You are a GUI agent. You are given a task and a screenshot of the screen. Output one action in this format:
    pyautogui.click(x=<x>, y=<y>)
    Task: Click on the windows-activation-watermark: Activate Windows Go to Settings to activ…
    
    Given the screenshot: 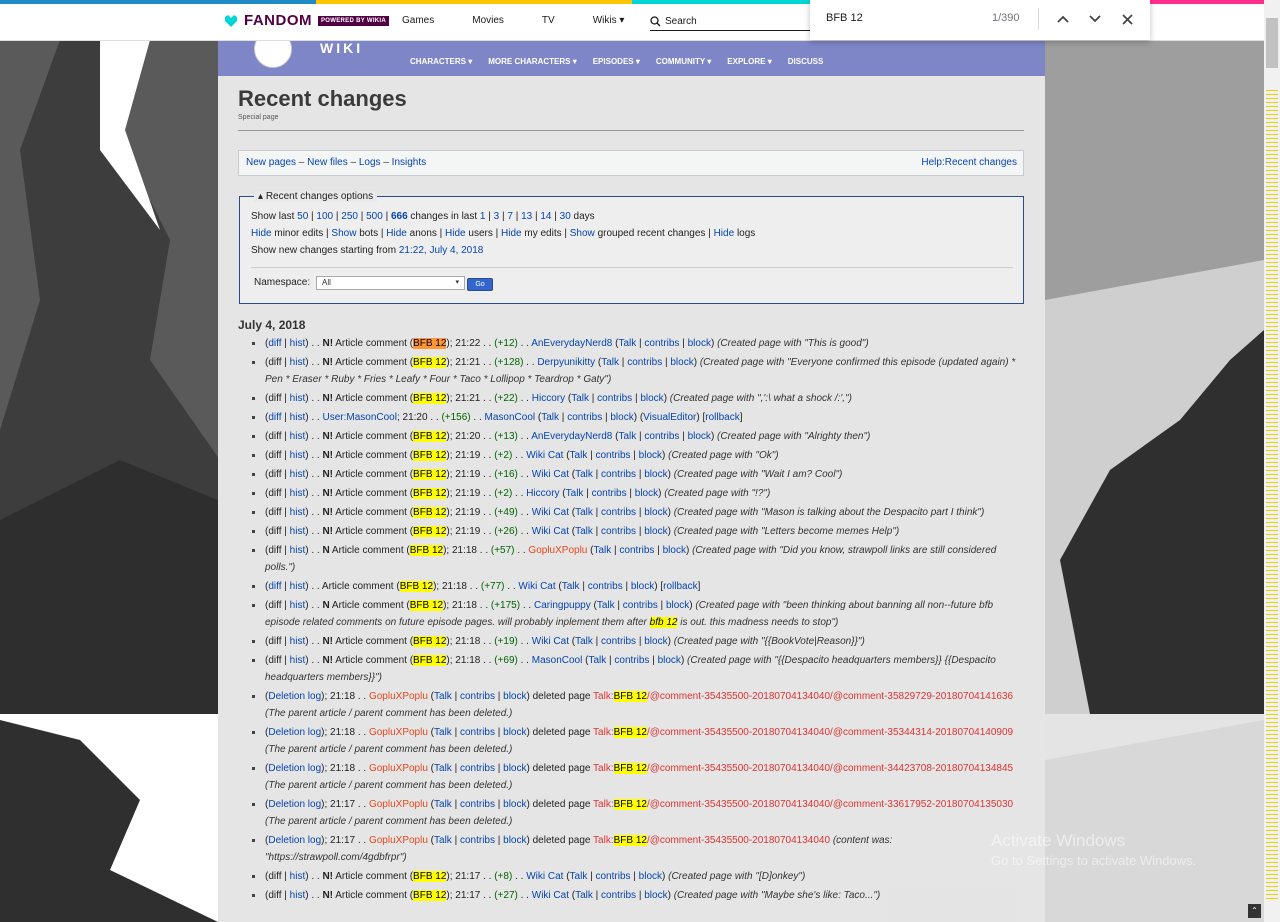 What is the action you would take?
    pyautogui.click(x=1093, y=849)
    